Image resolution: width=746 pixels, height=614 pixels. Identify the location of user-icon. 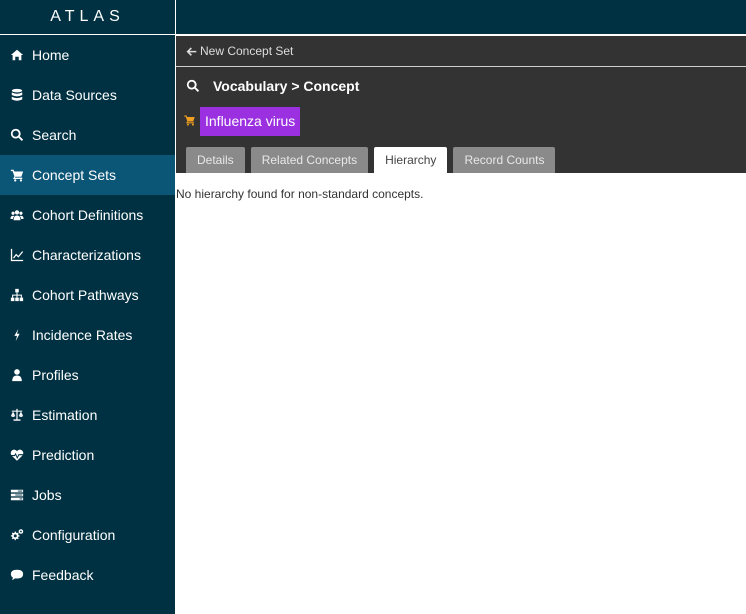
(16, 375).